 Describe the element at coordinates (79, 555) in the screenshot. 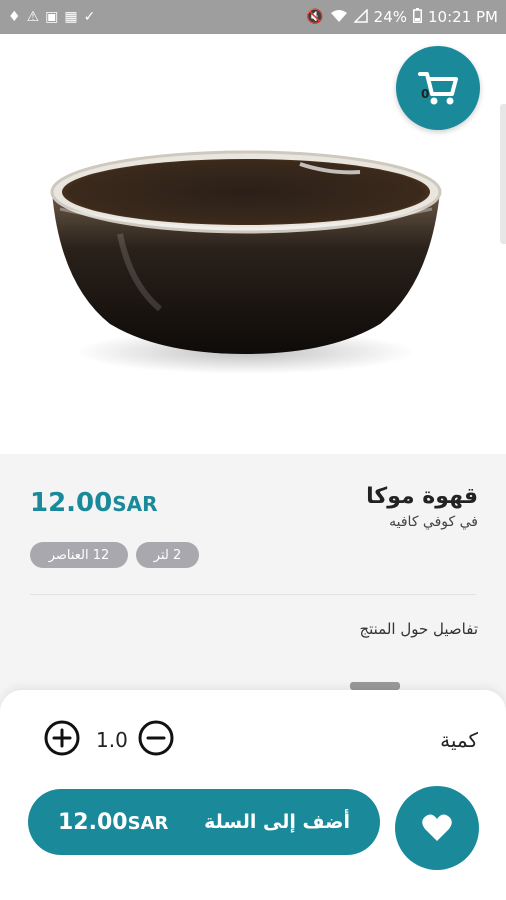

I see `items-chip: 12 العناصر` at that location.